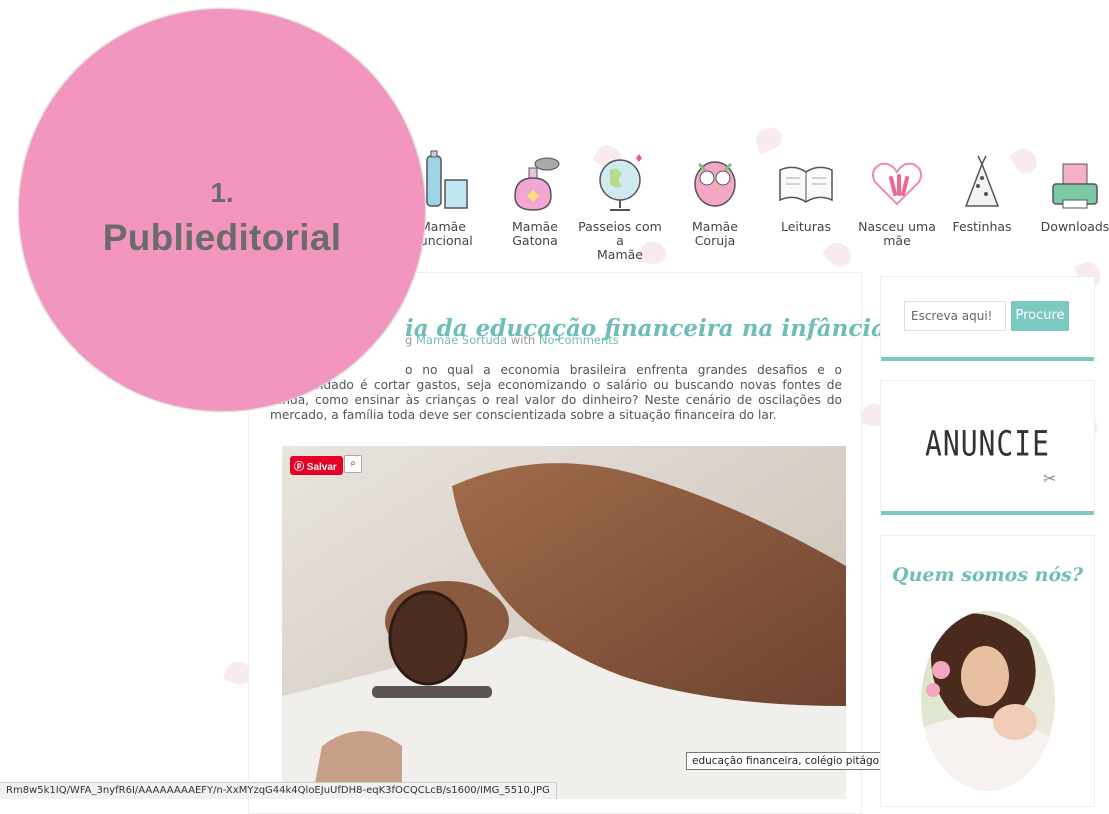 The height and width of the screenshot is (814, 1109). I want to click on search-input: Escreva aqui!, so click(955, 316).